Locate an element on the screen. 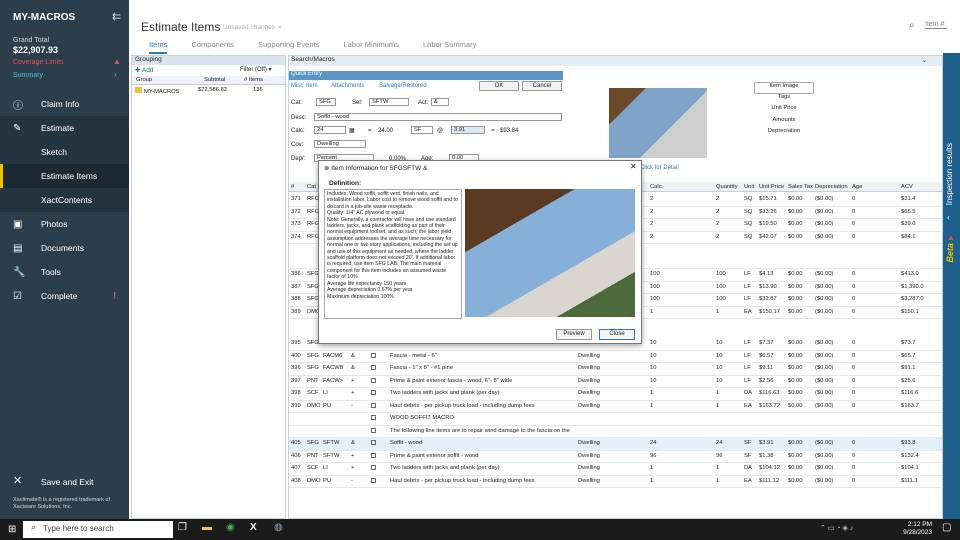  click-for-detail-link: Click for Detail is located at coordinates (659, 168).